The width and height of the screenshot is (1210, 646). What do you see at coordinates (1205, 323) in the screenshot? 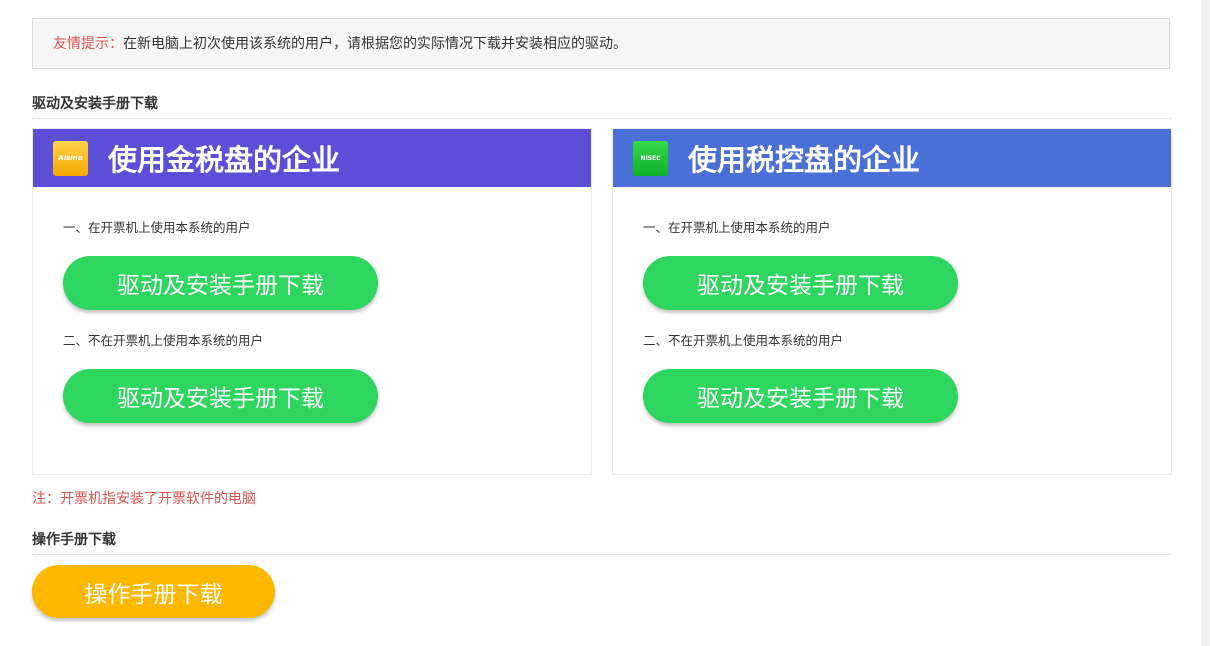
I see `scrollbar` at bounding box center [1205, 323].